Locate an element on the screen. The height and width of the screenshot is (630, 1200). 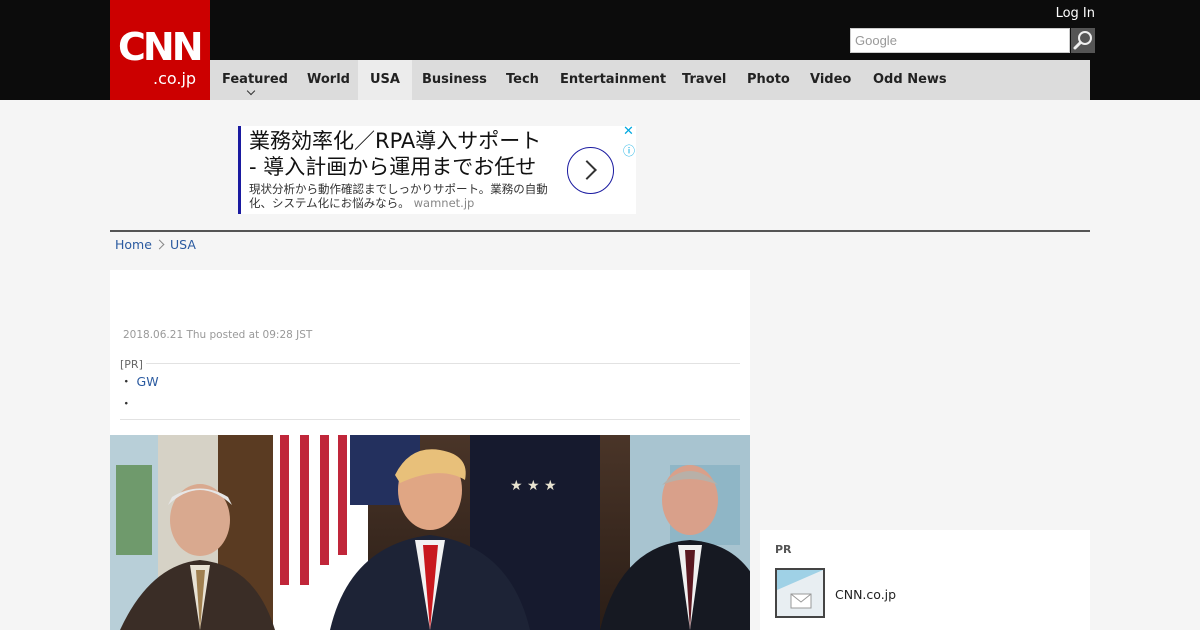
nav-band-right is located at coordinates (1145, 80).